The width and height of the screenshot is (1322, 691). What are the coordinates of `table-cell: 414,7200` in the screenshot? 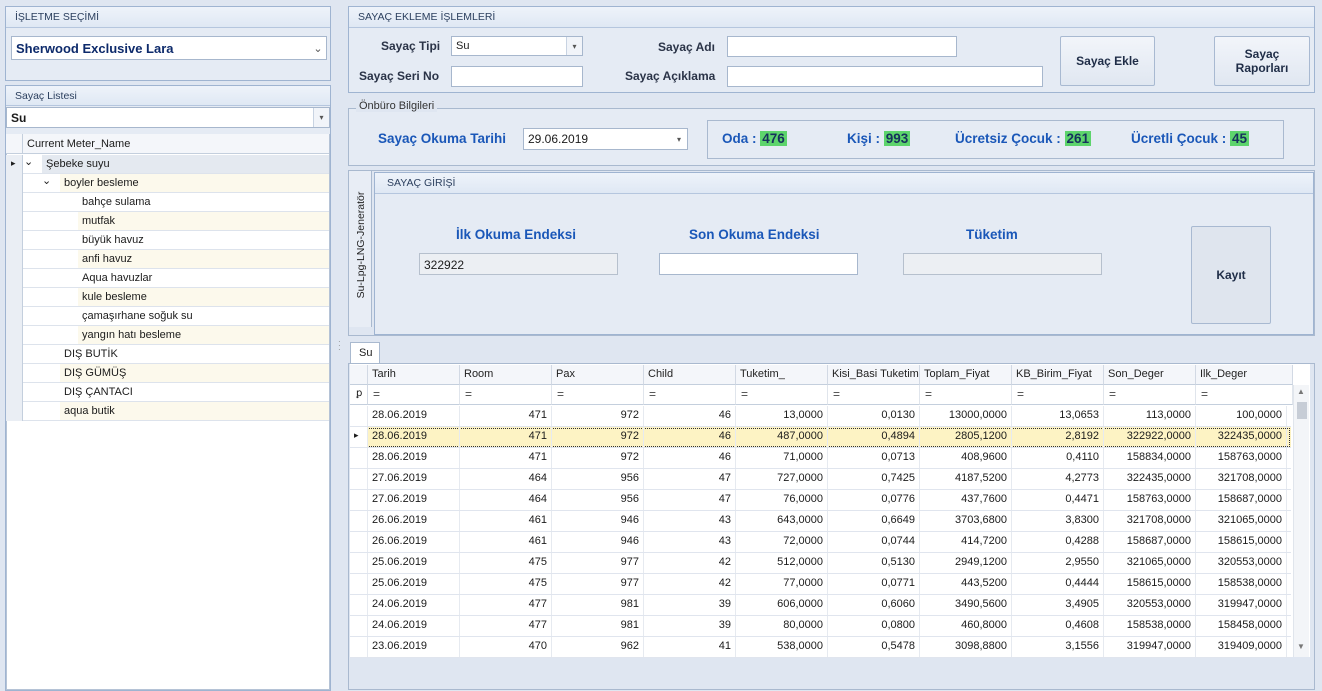 It's located at (966, 542).